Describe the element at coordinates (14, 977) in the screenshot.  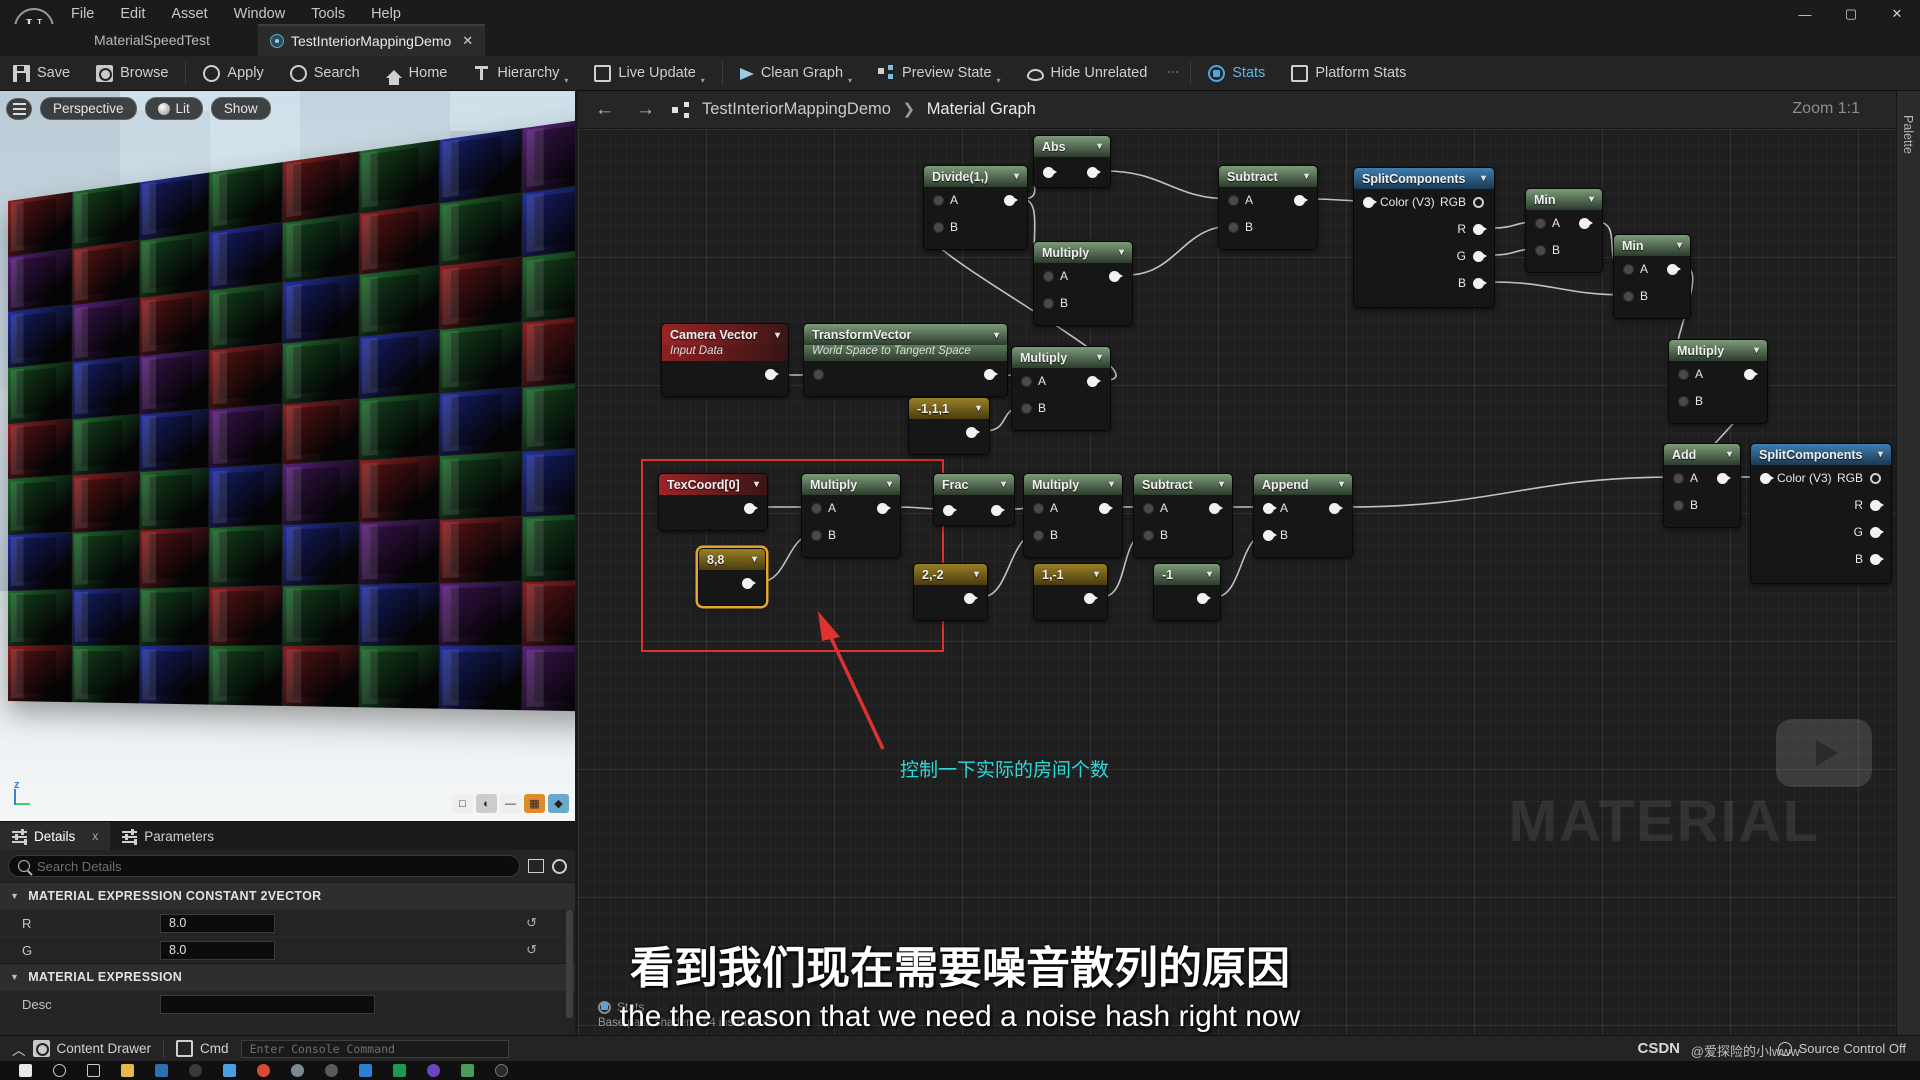
I see `chevron-down-icon: ▼` at that location.